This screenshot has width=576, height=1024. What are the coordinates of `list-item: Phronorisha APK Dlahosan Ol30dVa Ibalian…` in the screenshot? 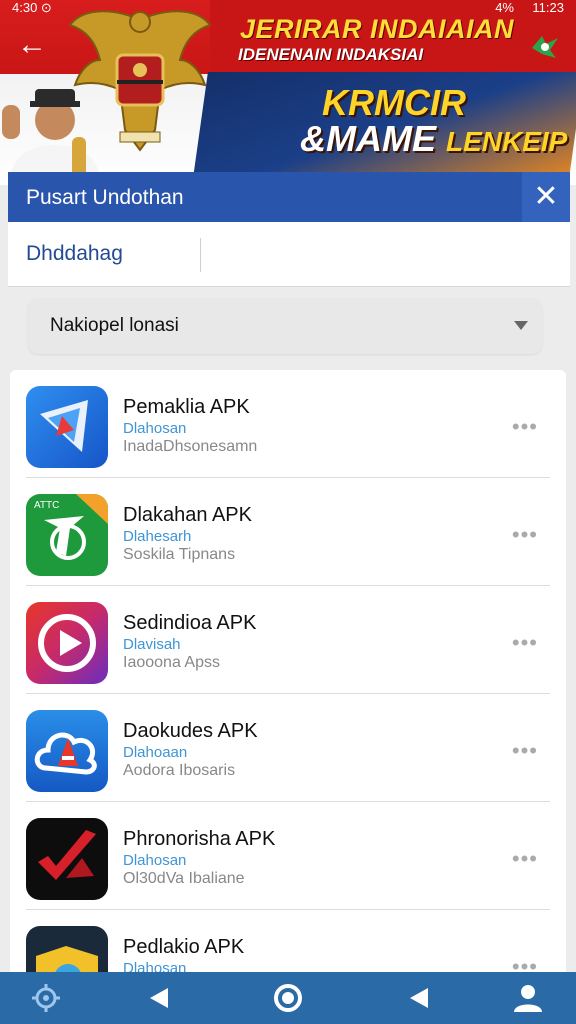 It's located at (288, 856).